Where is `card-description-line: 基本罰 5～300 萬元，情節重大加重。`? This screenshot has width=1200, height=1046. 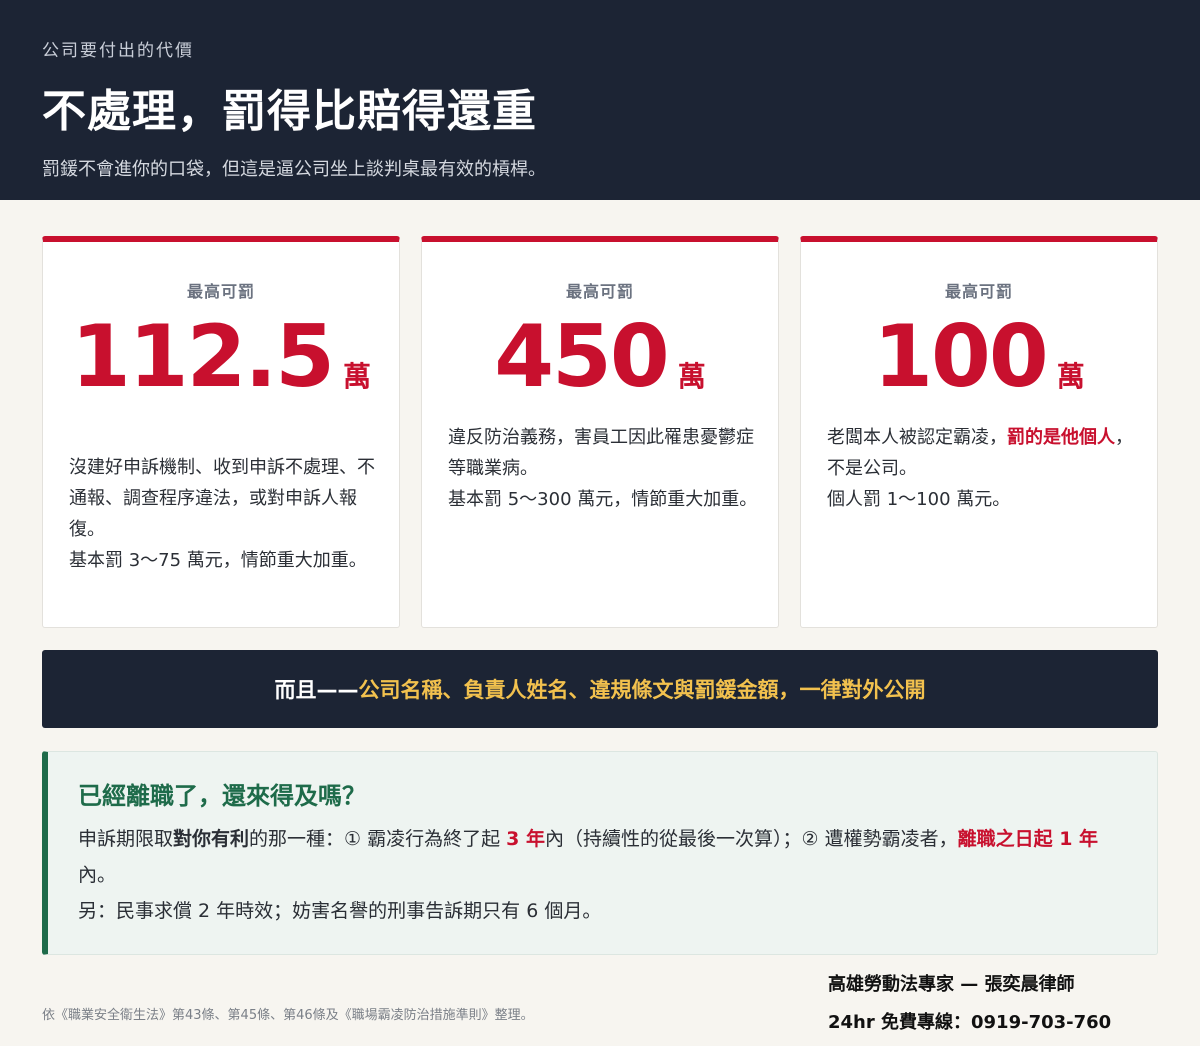 card-description-line: 基本罰 5～300 萬元，情節重大加重。 is located at coordinates (603, 499).